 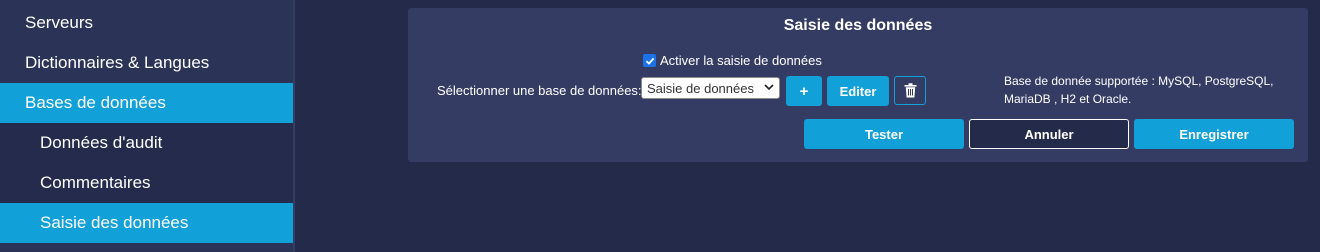 I want to click on sidebar-item-commentaires: Commentaires, so click(x=146, y=183).